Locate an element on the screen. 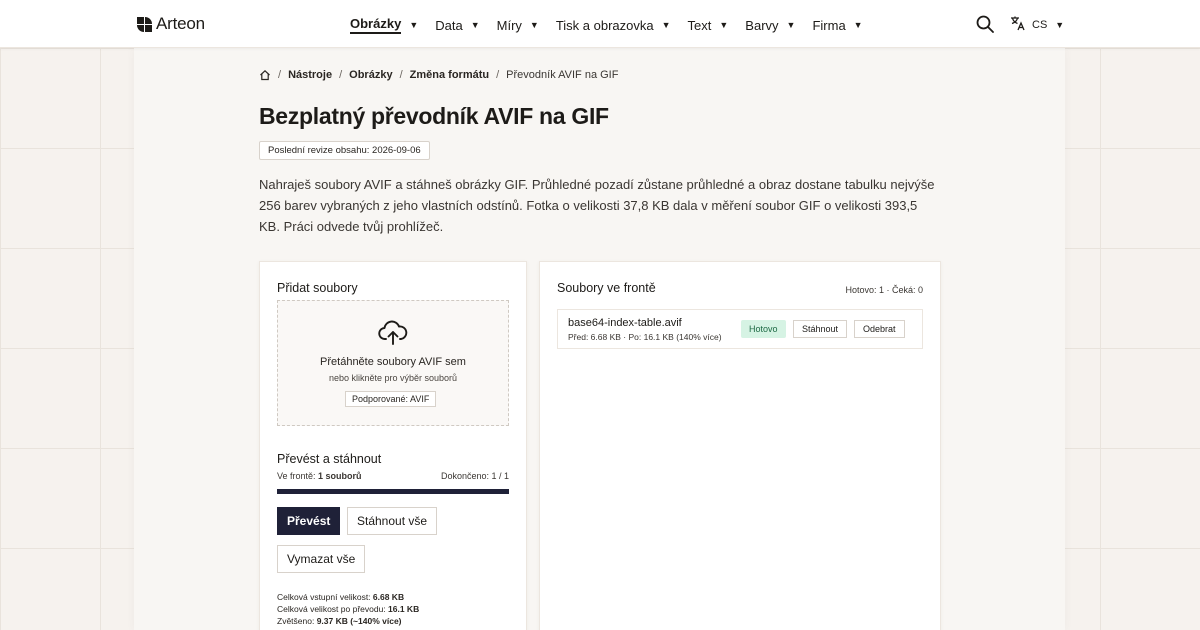 This screenshot has height=630, width=1200. file-remove-button: Odebrat is located at coordinates (879, 329).